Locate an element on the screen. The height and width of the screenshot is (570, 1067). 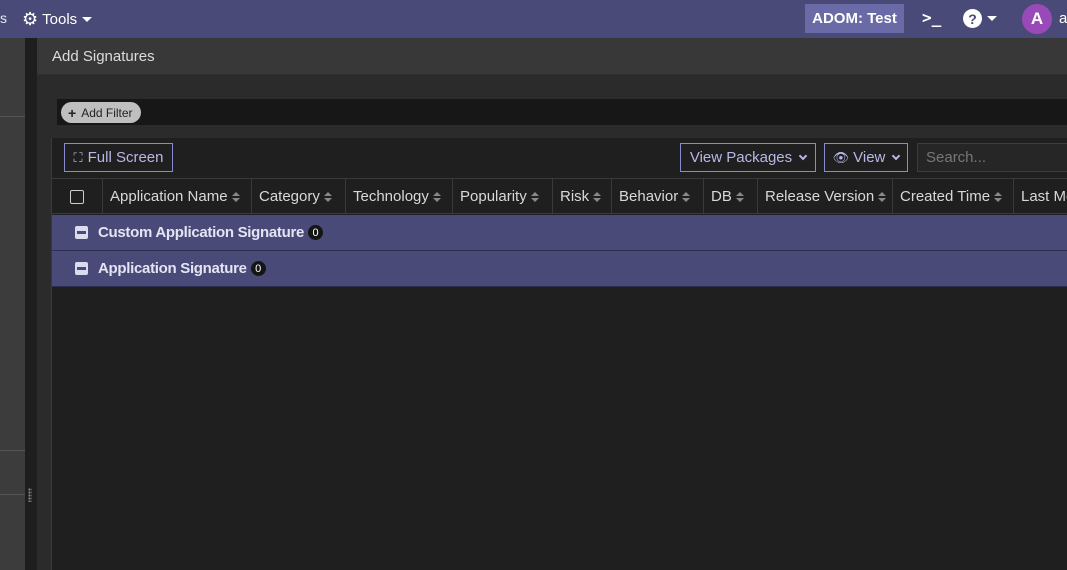
column-header-category: Category is located at coordinates (299, 196).